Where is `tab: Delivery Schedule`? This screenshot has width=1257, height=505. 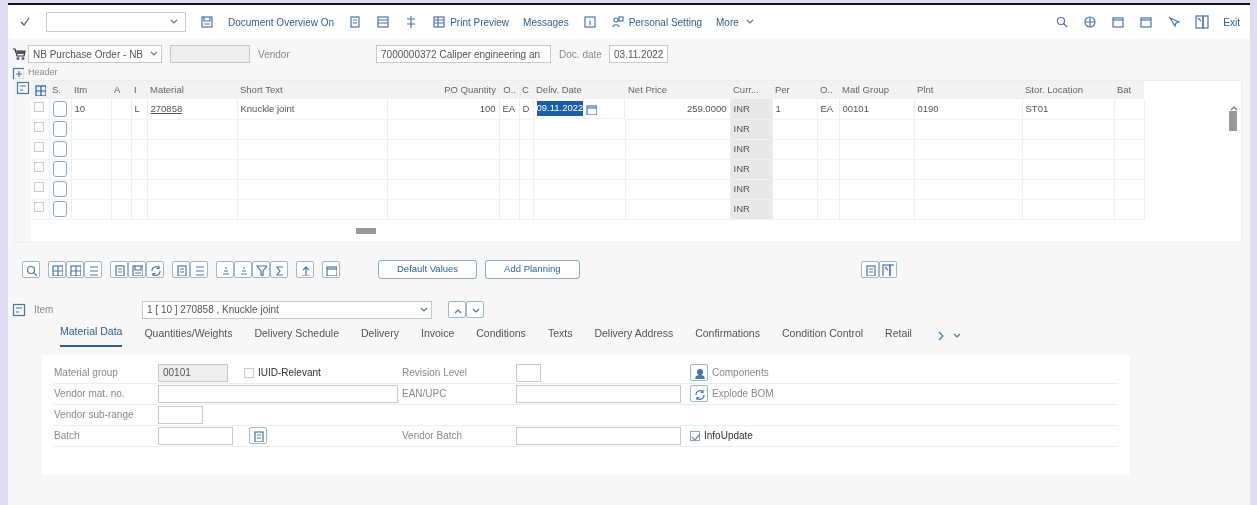
tab: Delivery Schedule is located at coordinates (297, 335).